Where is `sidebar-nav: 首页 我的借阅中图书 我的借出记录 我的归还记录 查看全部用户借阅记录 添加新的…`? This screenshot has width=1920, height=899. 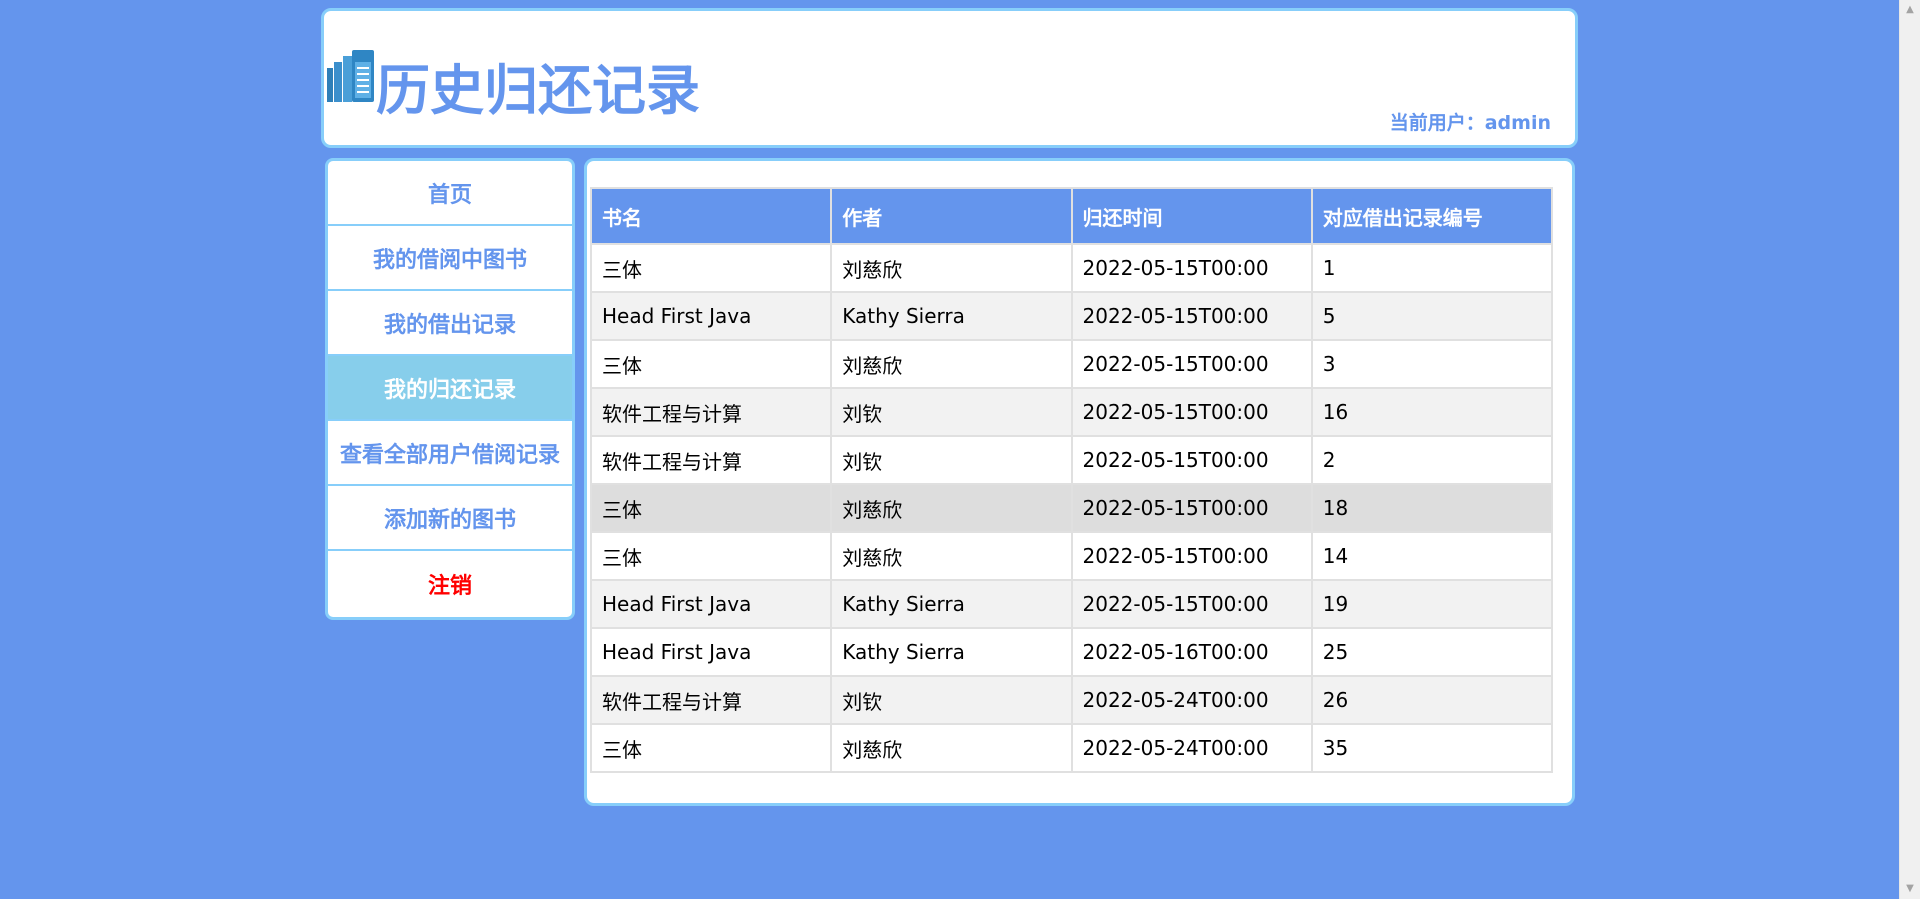 sidebar-nav: 首页 我的借阅中图书 我的借出记录 我的归还记录 查看全部用户借阅记录 添加新的… is located at coordinates (450, 389).